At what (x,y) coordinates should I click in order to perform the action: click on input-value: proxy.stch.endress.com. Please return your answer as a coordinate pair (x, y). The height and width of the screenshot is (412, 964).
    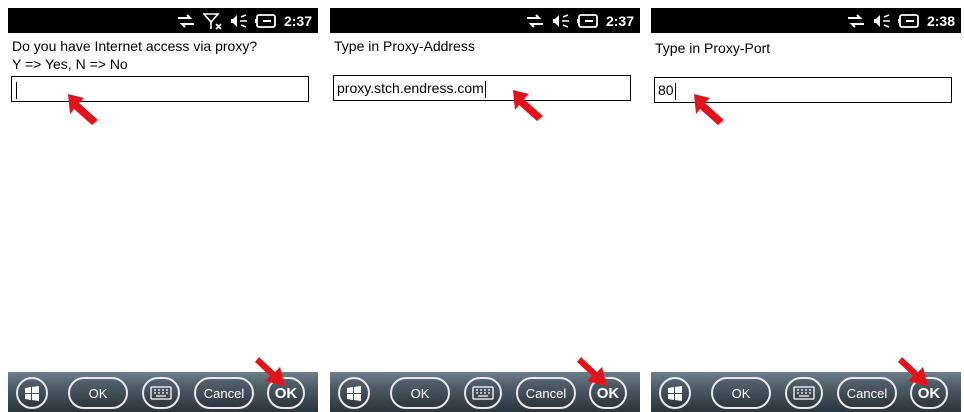
    Looking at the image, I should click on (410, 88).